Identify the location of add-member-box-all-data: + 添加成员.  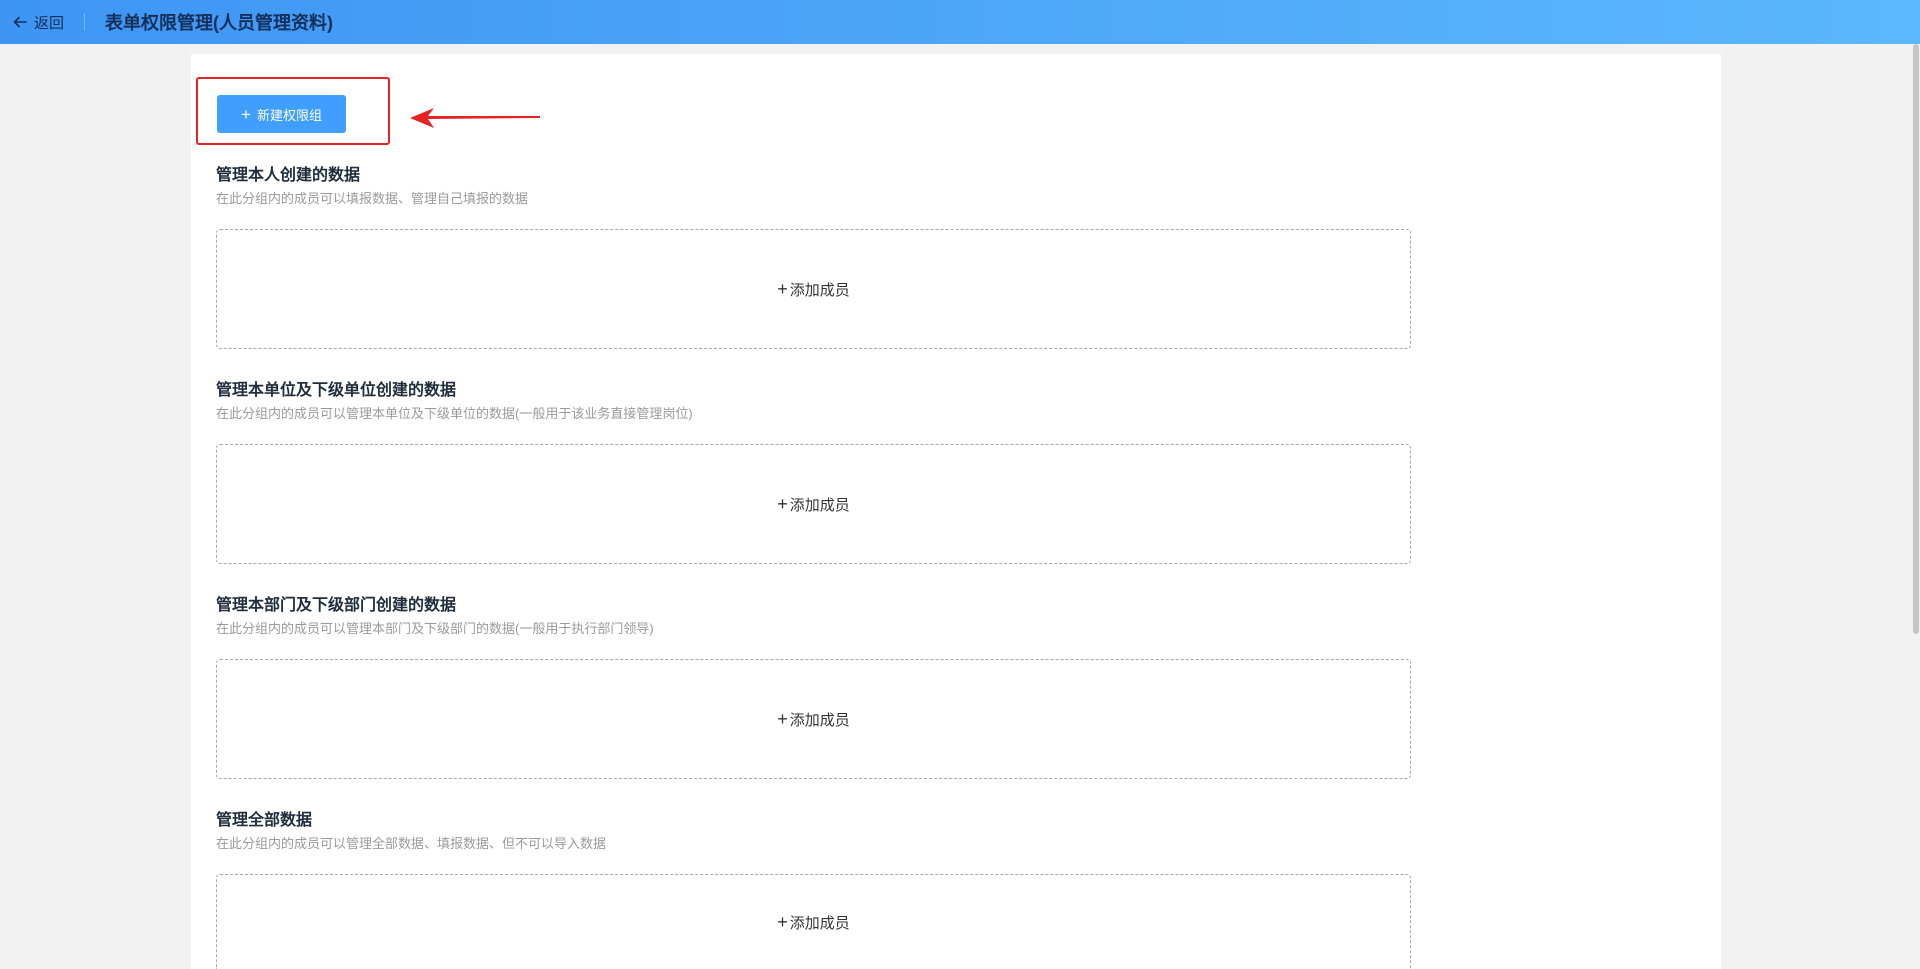
(813, 921).